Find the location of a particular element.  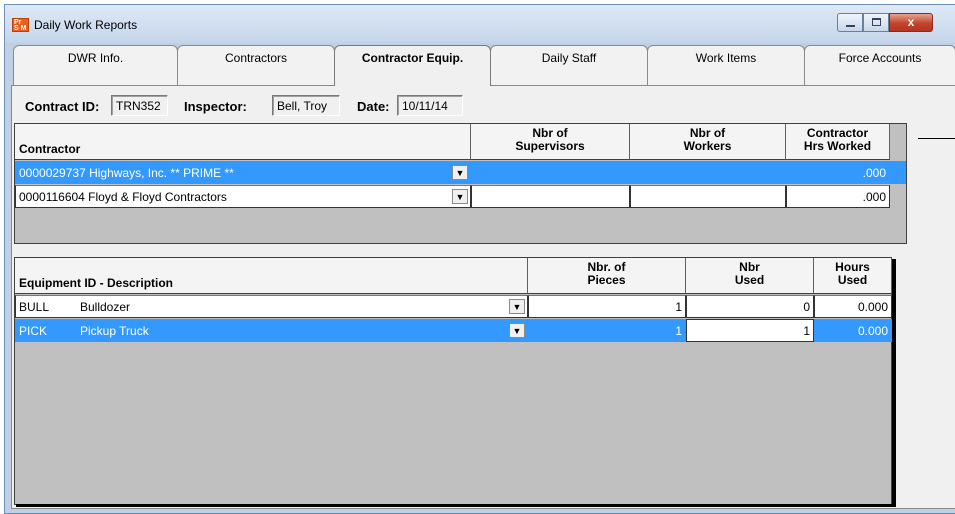

col-hours-line2: Used is located at coordinates (852, 280).